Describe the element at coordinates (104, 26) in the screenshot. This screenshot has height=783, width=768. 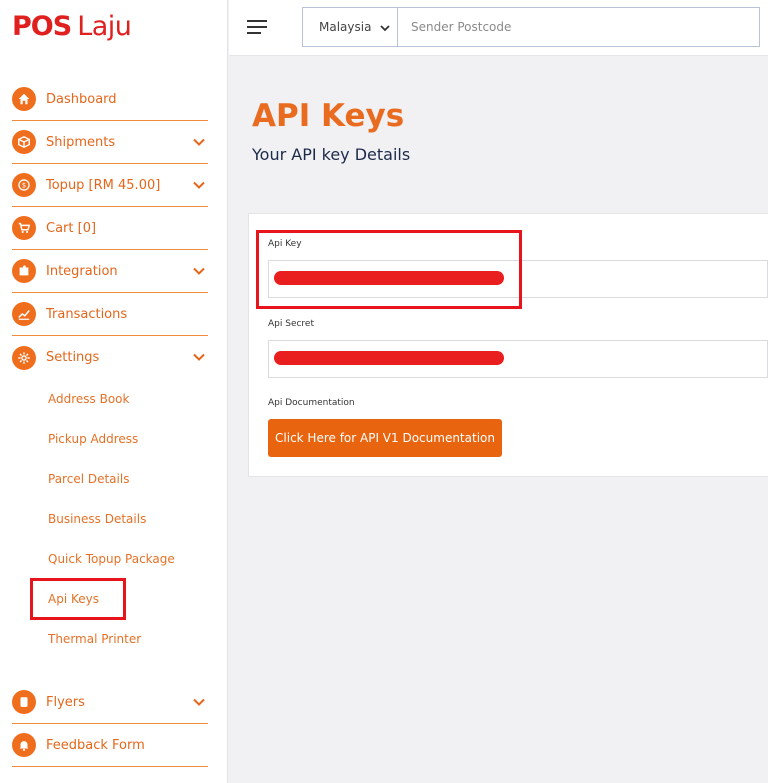
I see `logo-laju-text: Laju` at that location.